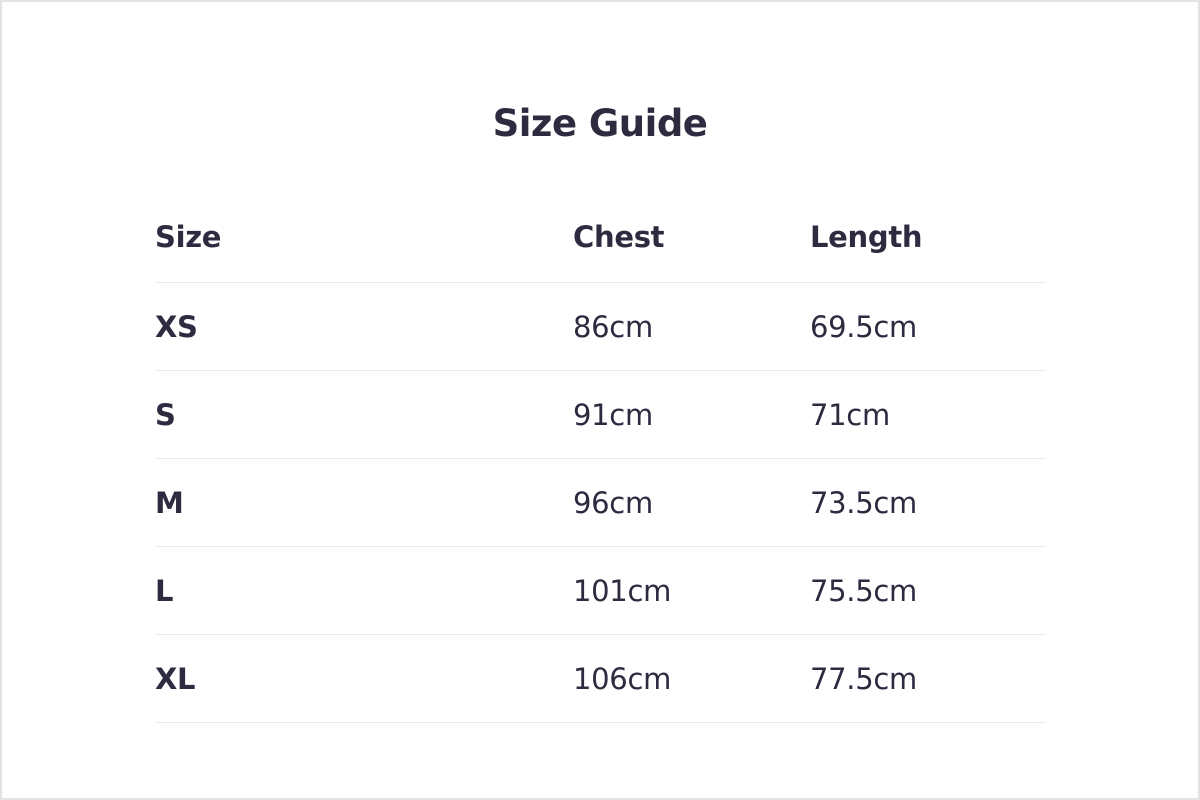 Image resolution: width=1200 pixels, height=800 pixels. What do you see at coordinates (364, 326) in the screenshot?
I see `size-cell: XS` at bounding box center [364, 326].